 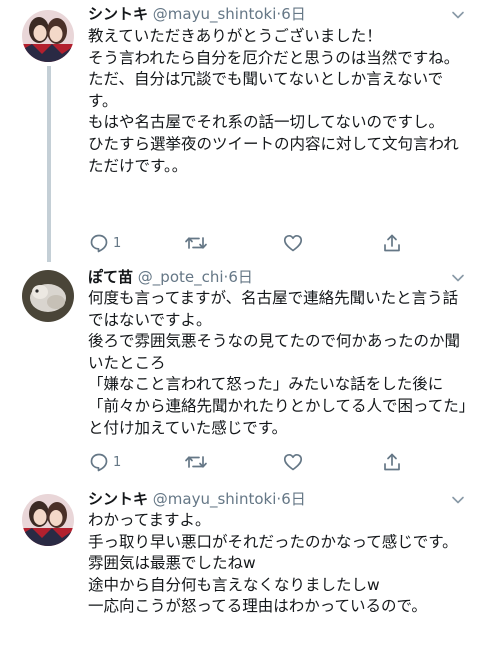 What do you see at coordinates (266, 277) in the screenshot?
I see `tweet-header: ぽて苗 @_pote_chi·6日` at bounding box center [266, 277].